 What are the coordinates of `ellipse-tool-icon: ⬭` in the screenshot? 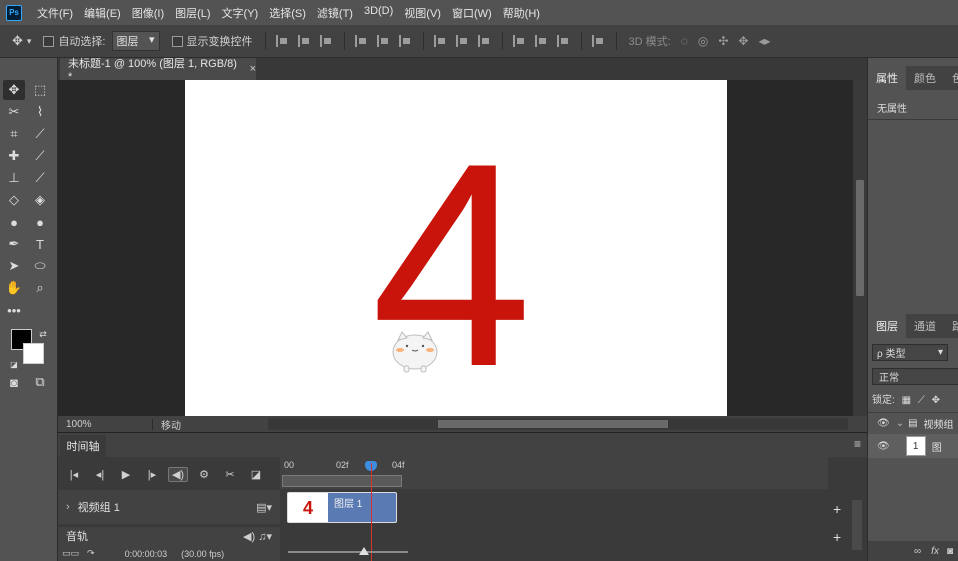 It's located at (40, 266).